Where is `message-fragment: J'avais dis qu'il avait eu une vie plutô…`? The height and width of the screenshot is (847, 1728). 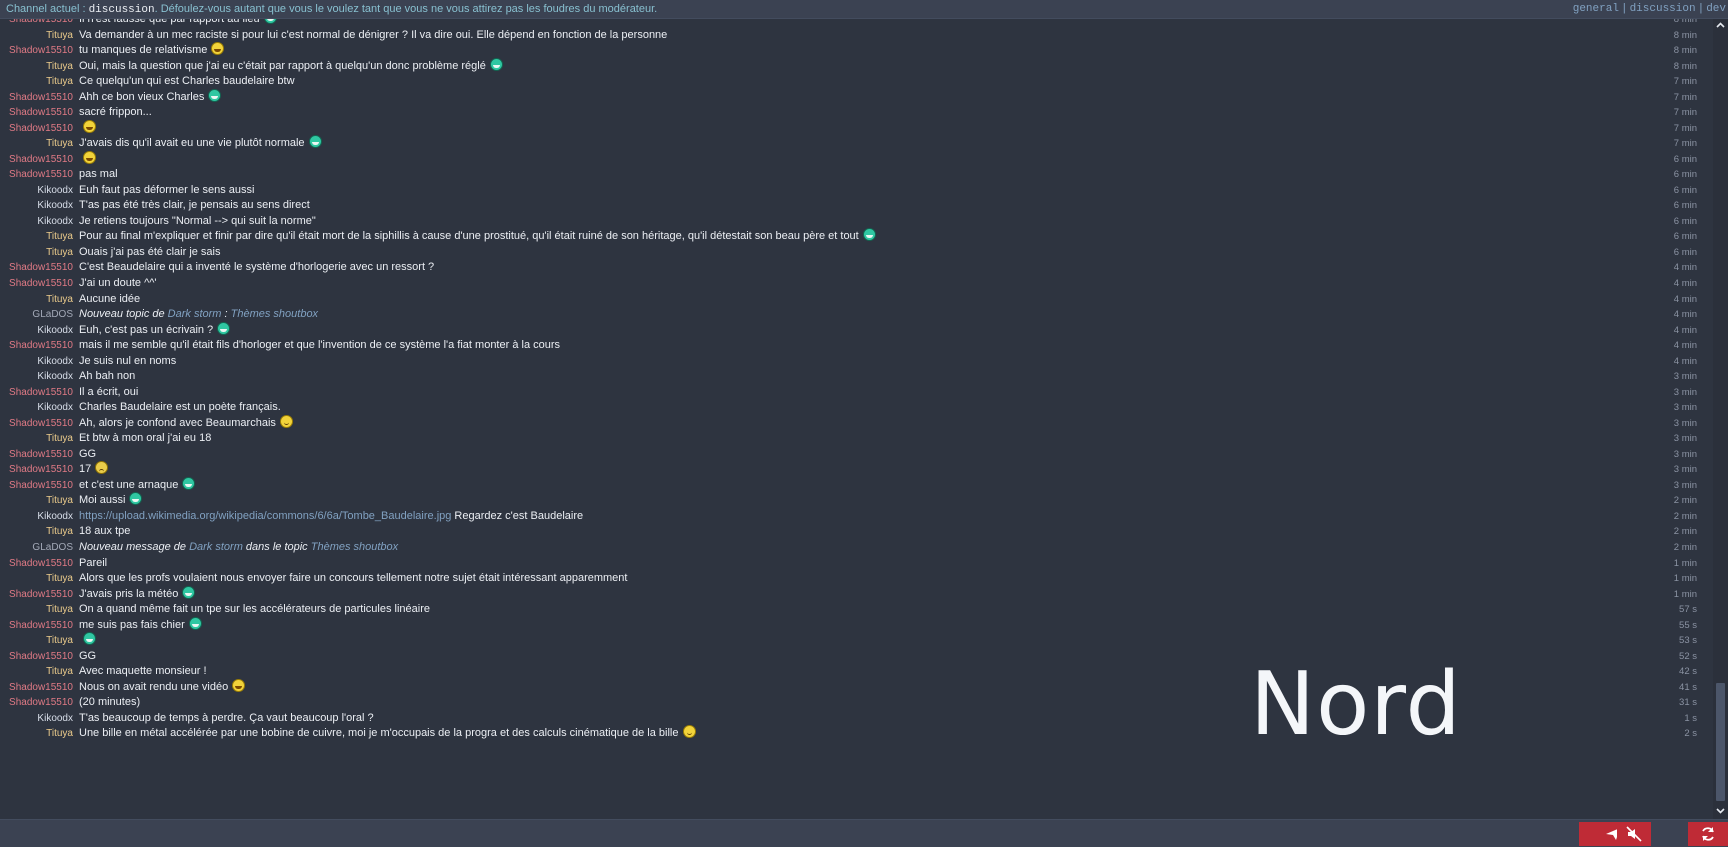 message-fragment: J'avais dis qu'il avait eu une vie plutô… is located at coordinates (192, 143).